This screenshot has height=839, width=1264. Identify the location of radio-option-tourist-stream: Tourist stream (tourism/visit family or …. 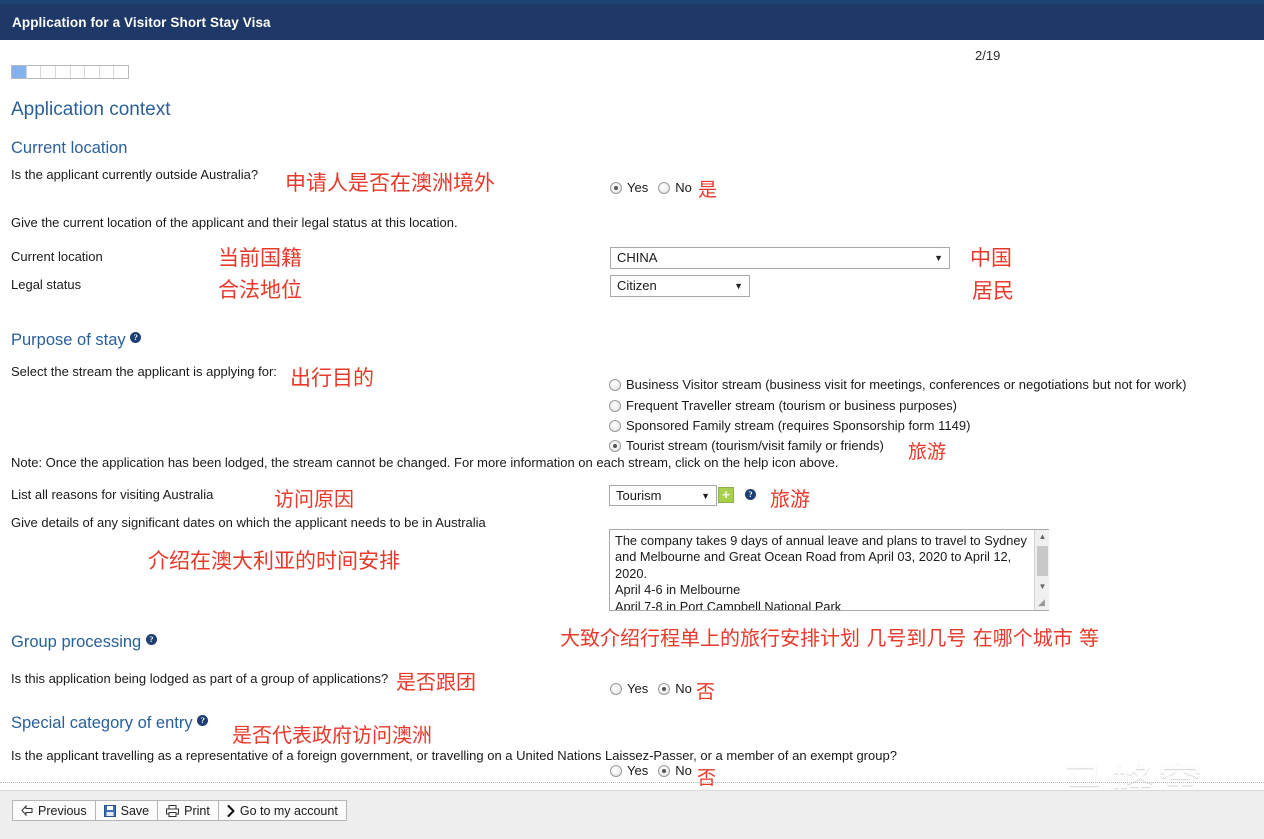
(746, 445).